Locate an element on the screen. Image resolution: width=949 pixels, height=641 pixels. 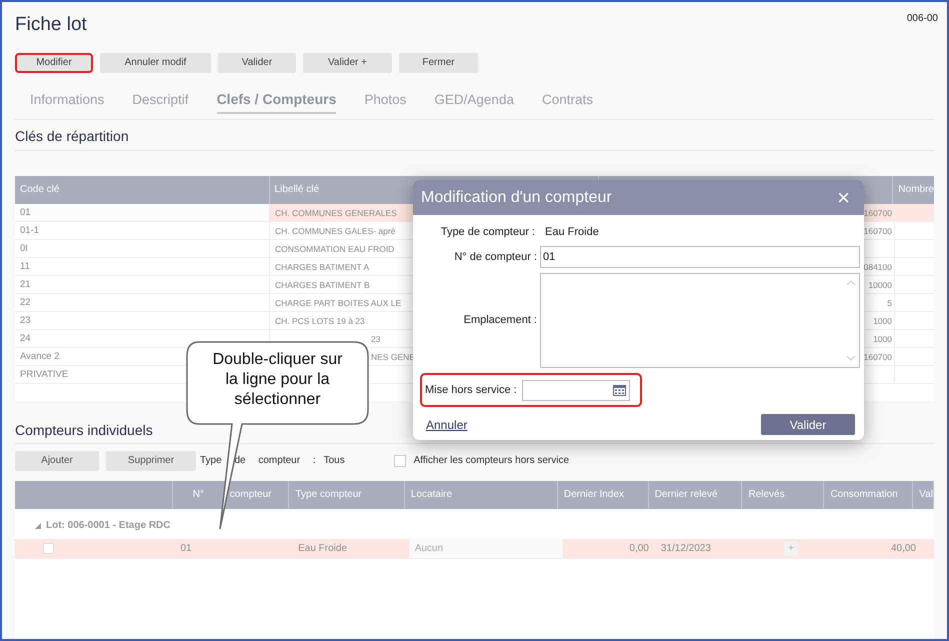
filter-value: Tous is located at coordinates (359, 460).